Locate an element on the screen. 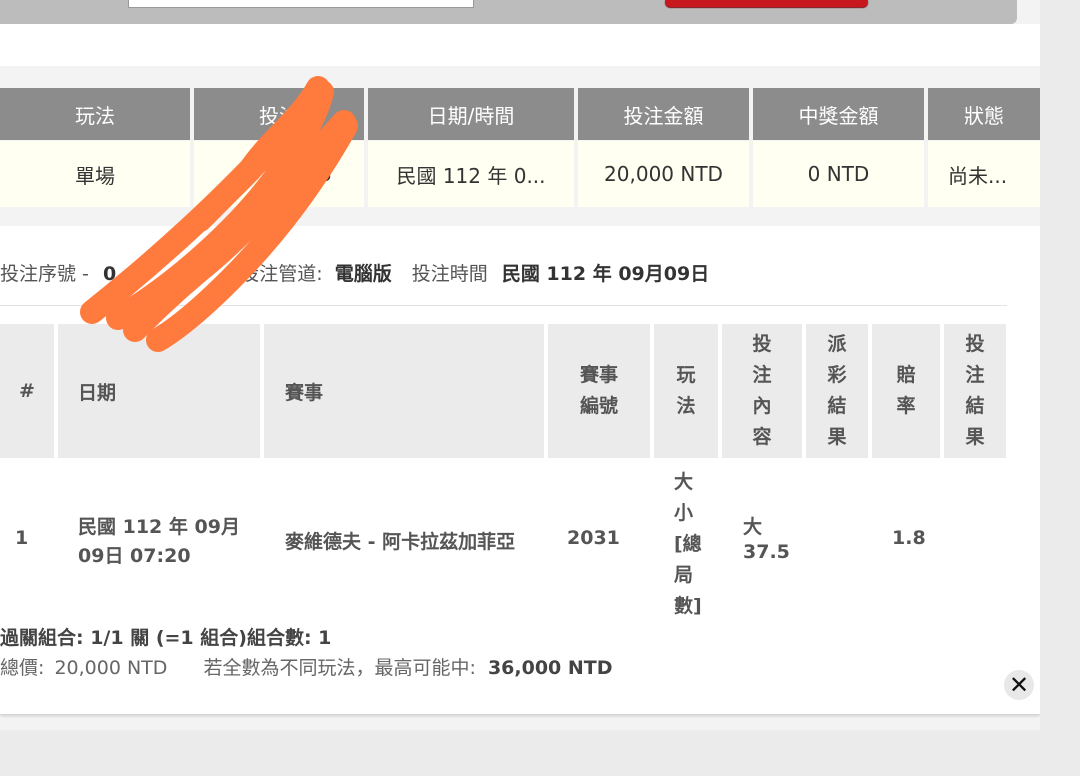  cell-play-type: 單場 is located at coordinates (95, 174).